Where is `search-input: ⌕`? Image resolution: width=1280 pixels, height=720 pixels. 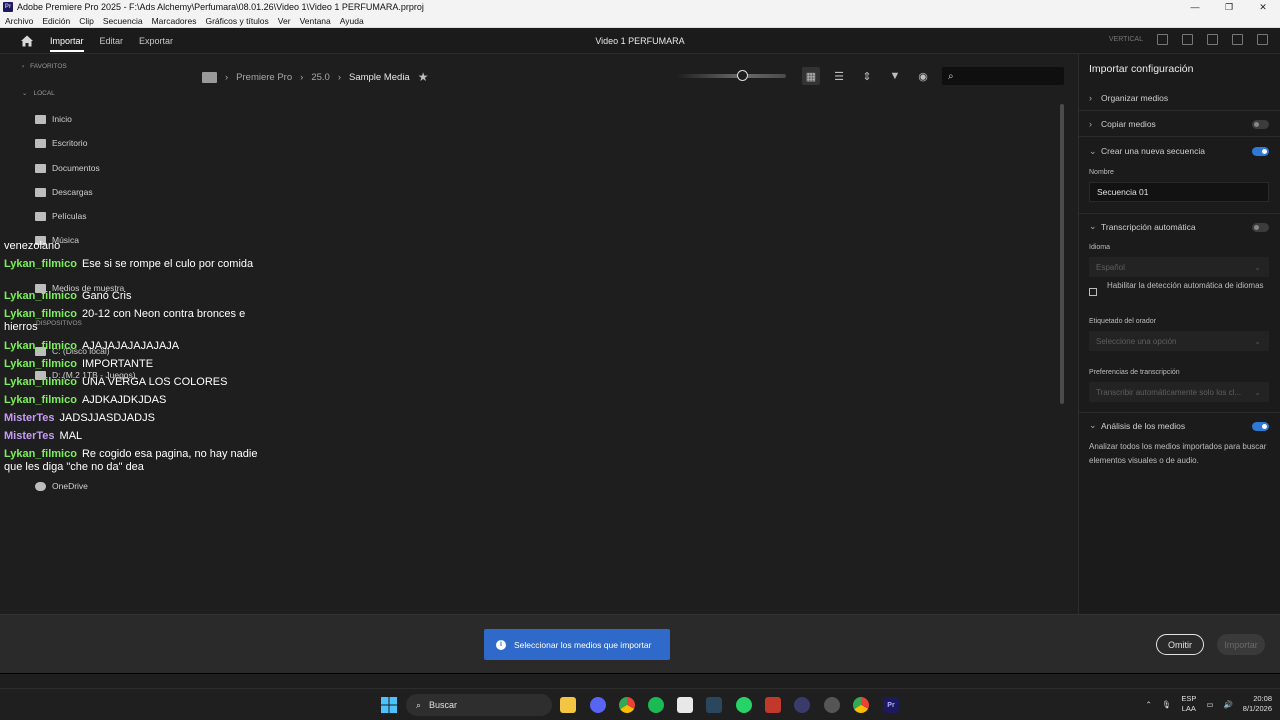 search-input: ⌕ is located at coordinates (1003, 76).